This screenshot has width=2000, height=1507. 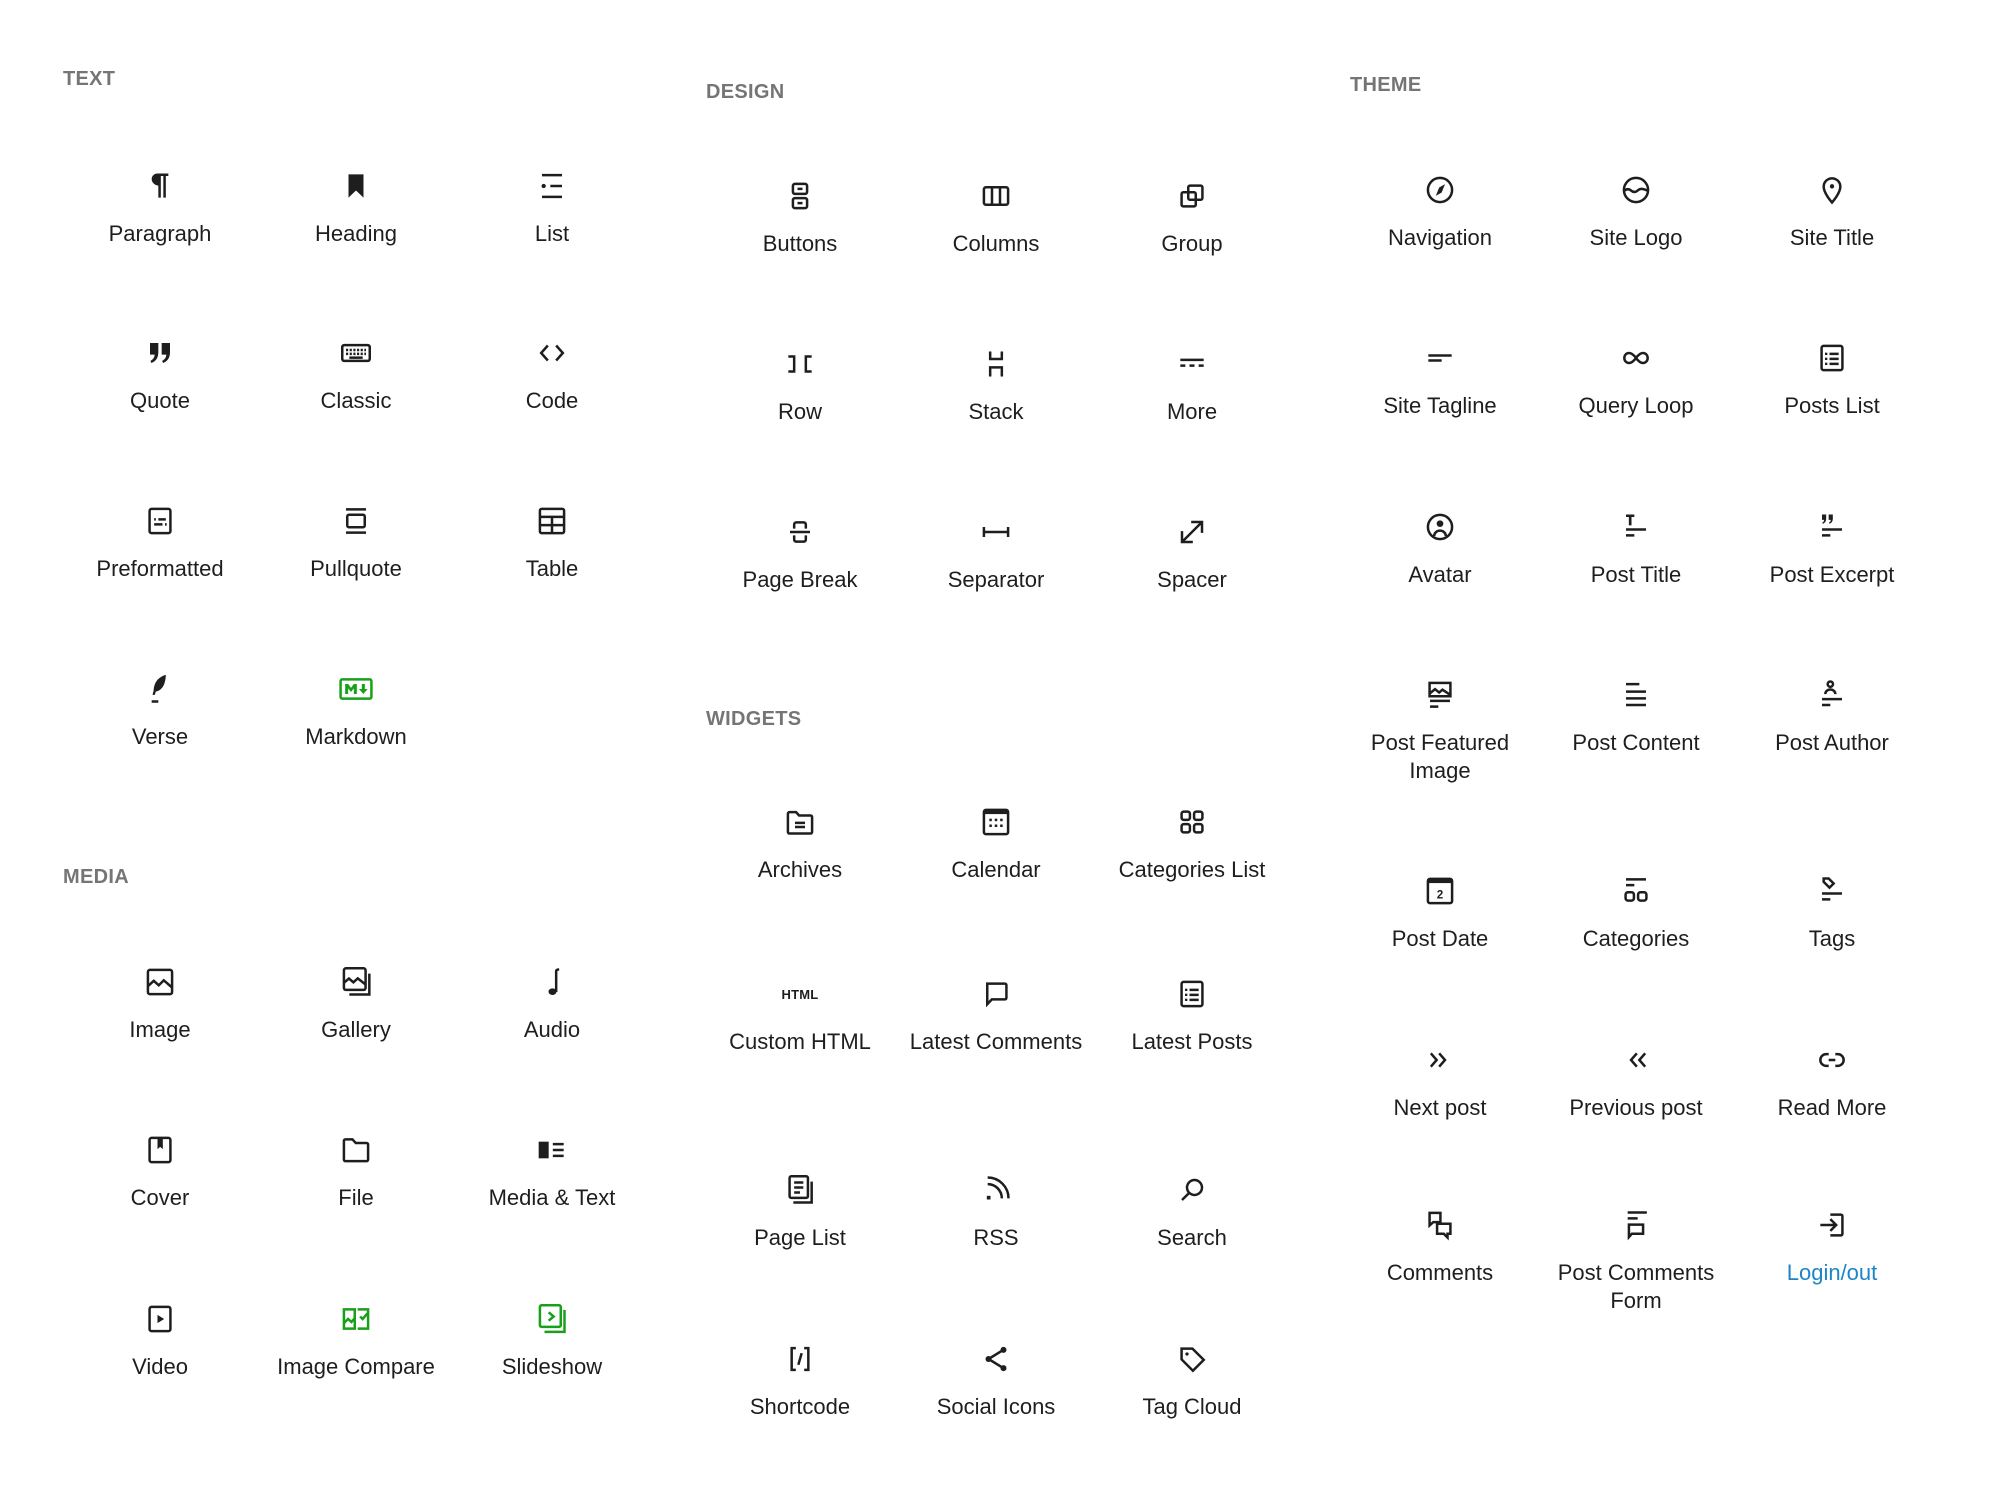 What do you see at coordinates (160, 982) in the screenshot?
I see `image-icon` at bounding box center [160, 982].